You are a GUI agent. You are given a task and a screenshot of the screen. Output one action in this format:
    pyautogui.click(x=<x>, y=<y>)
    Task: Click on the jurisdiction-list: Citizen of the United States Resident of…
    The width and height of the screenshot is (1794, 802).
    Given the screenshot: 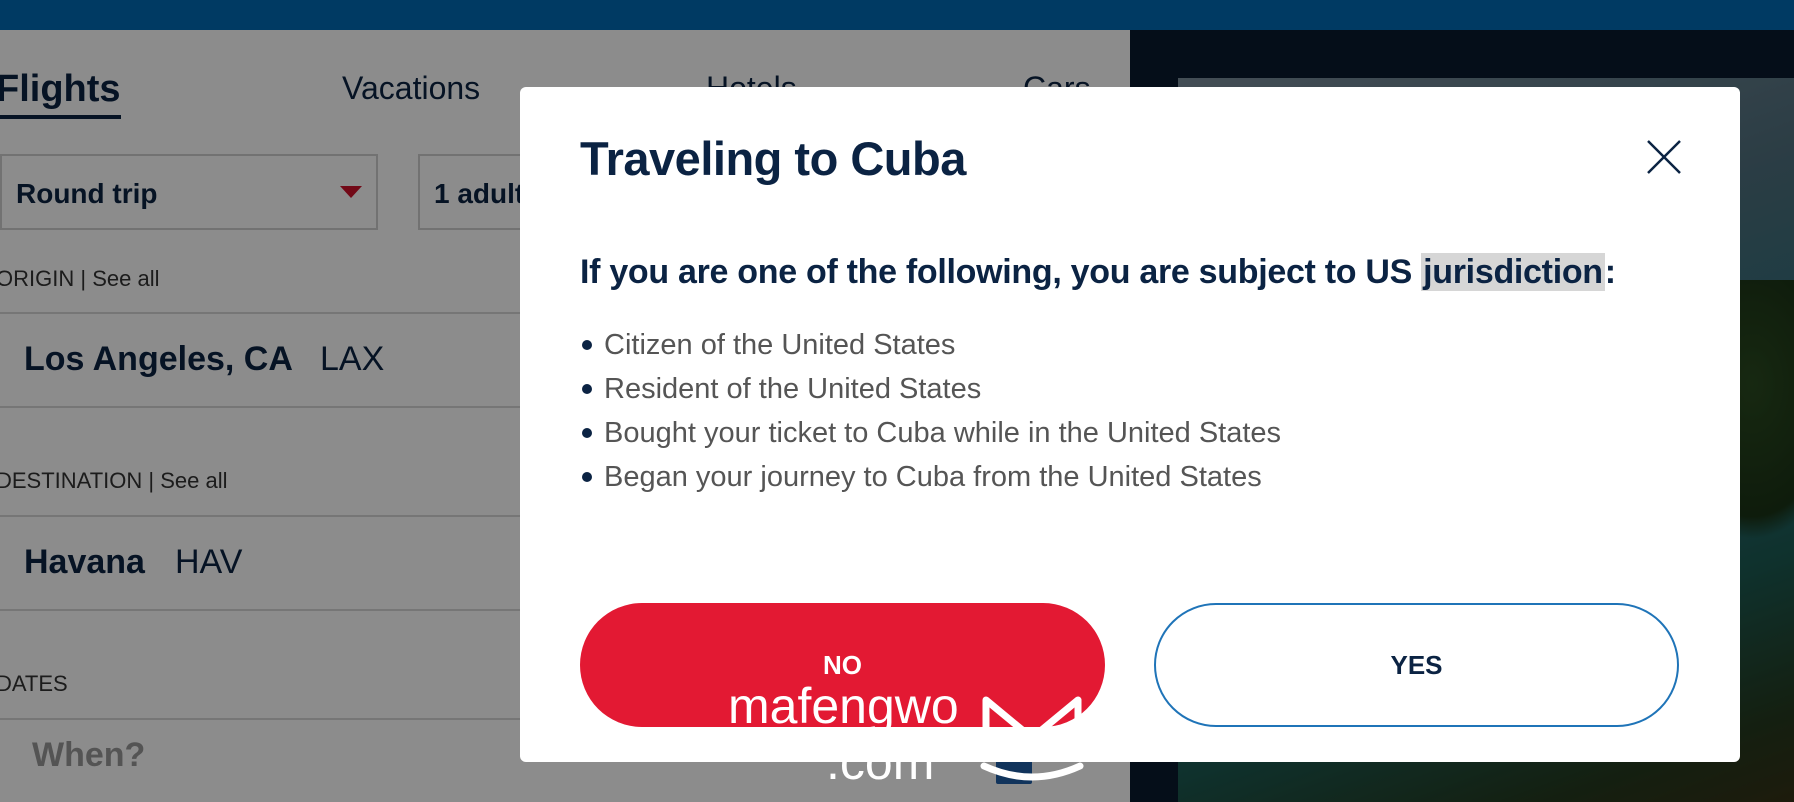 What is the action you would take?
    pyautogui.click(x=930, y=411)
    